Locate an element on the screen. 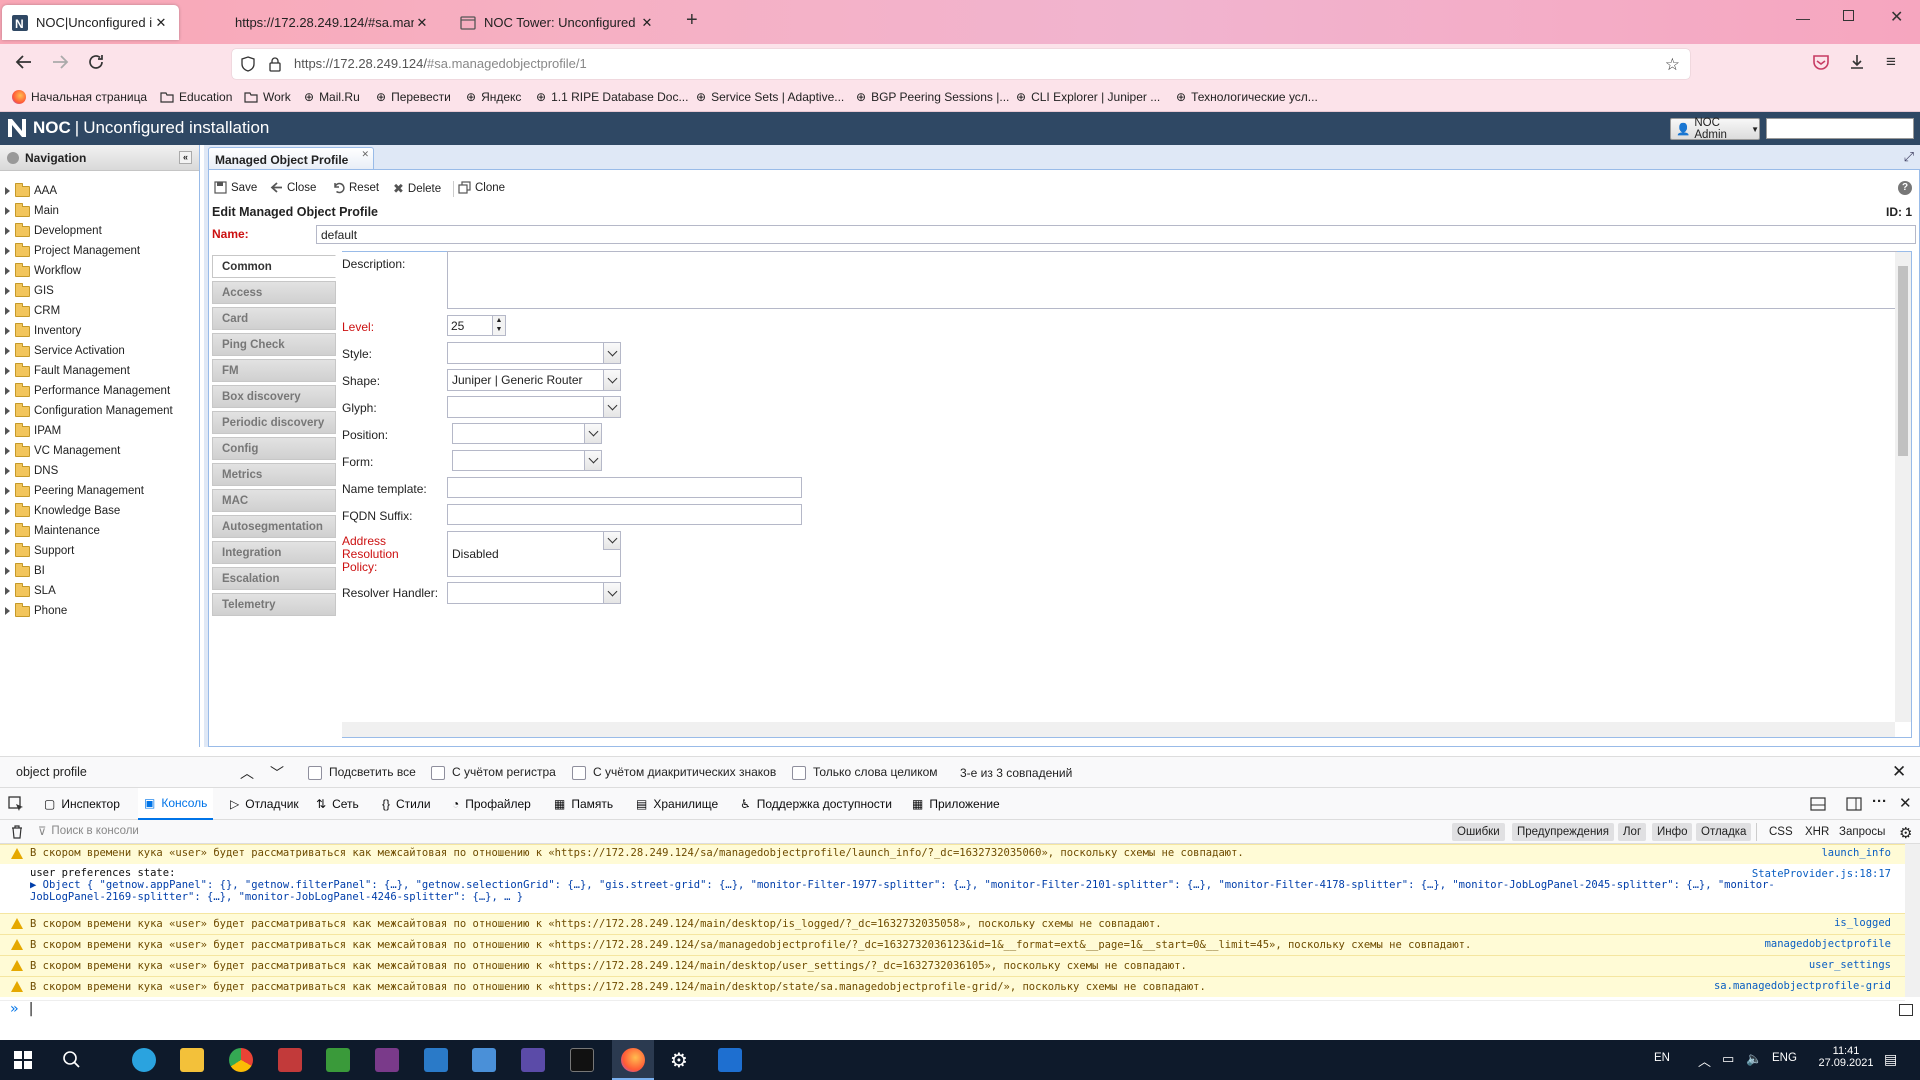  console-source-link: user_settings is located at coordinates (1850, 965).